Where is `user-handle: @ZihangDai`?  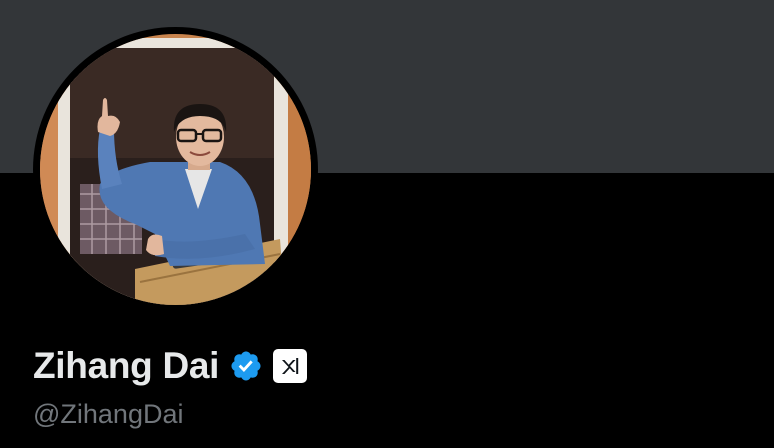 user-handle: @ZihangDai is located at coordinates (108, 414).